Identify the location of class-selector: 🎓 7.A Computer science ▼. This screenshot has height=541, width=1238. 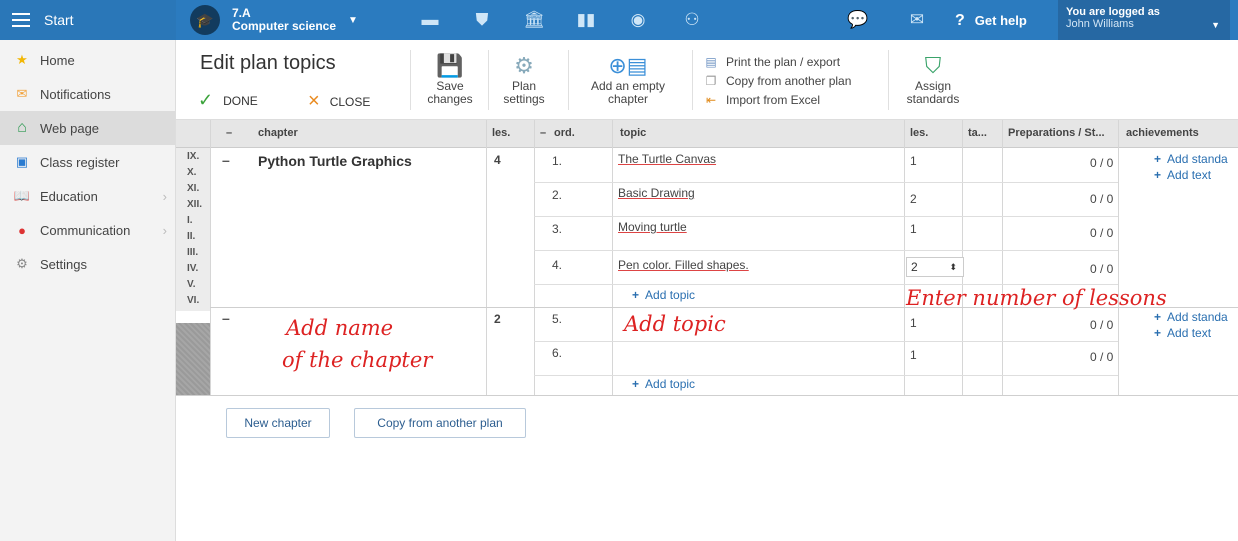
(274, 20).